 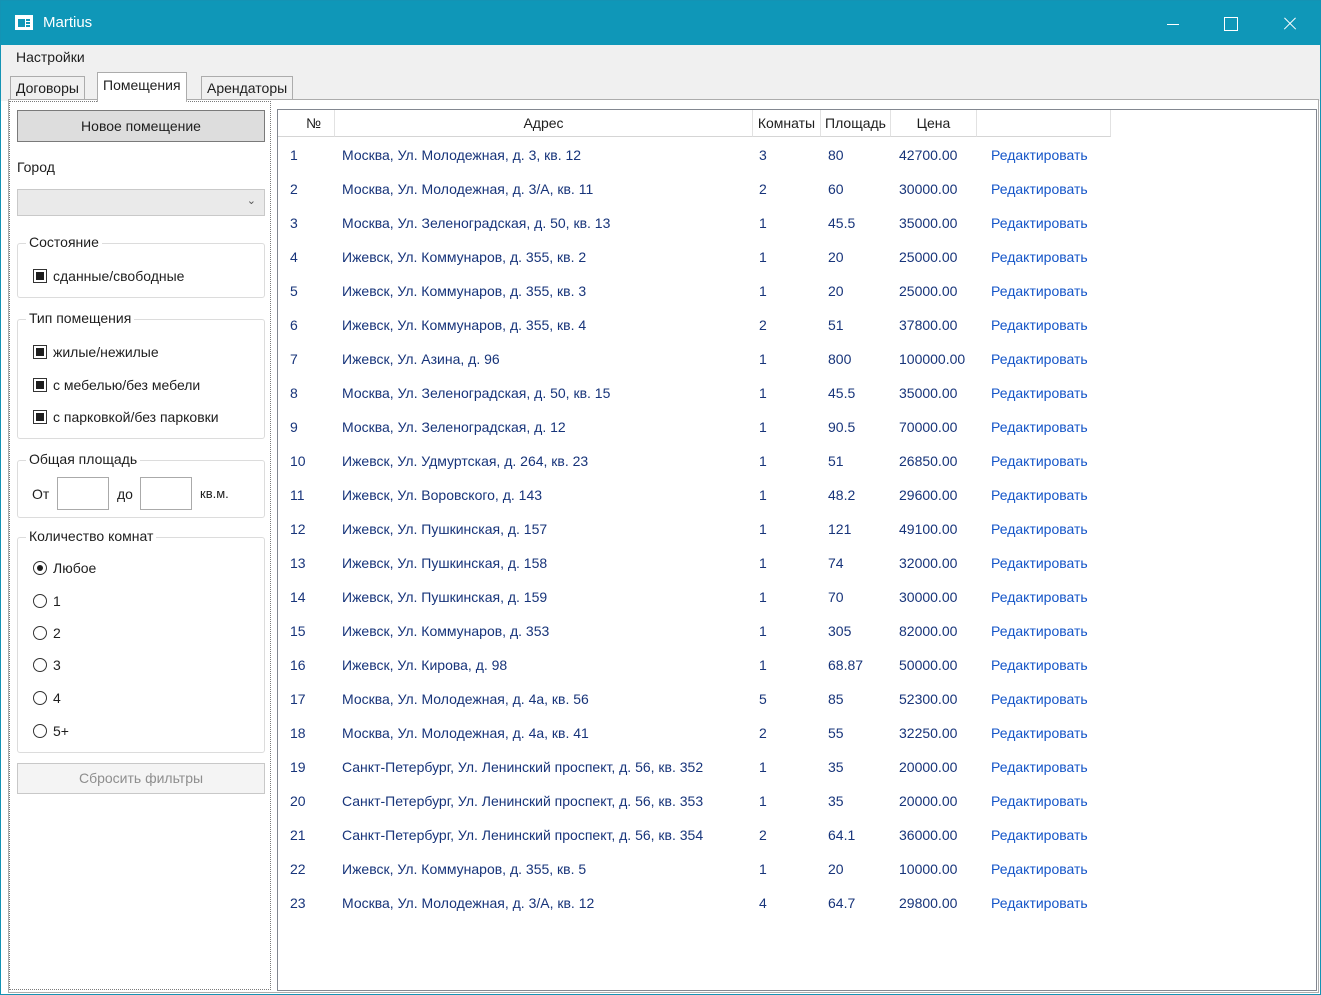 What do you see at coordinates (142, 87) in the screenshot?
I see `tab-premises: Помещения` at bounding box center [142, 87].